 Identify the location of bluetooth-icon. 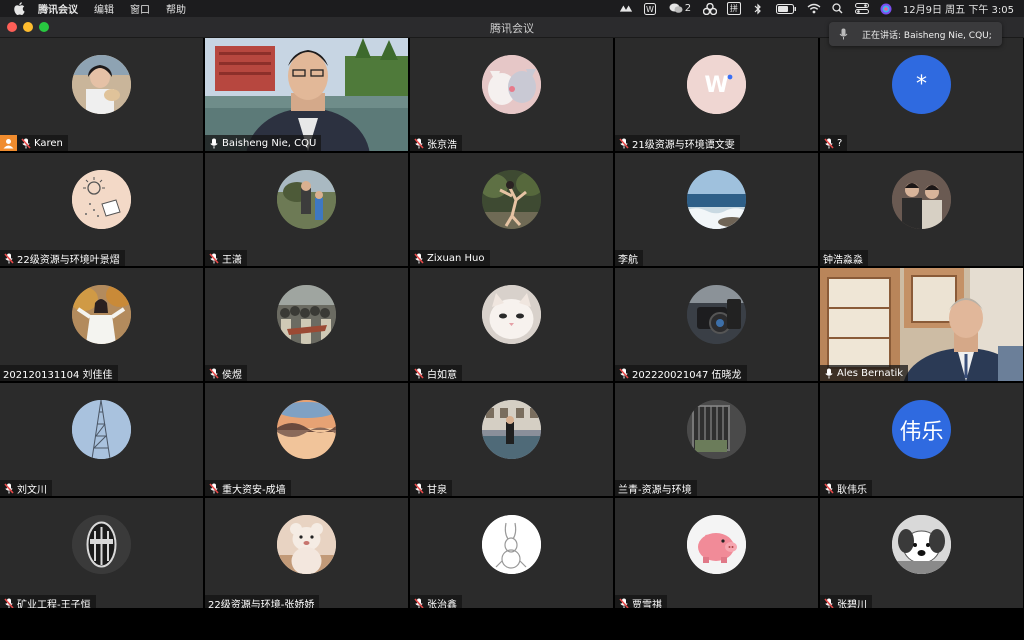
(758, 9).